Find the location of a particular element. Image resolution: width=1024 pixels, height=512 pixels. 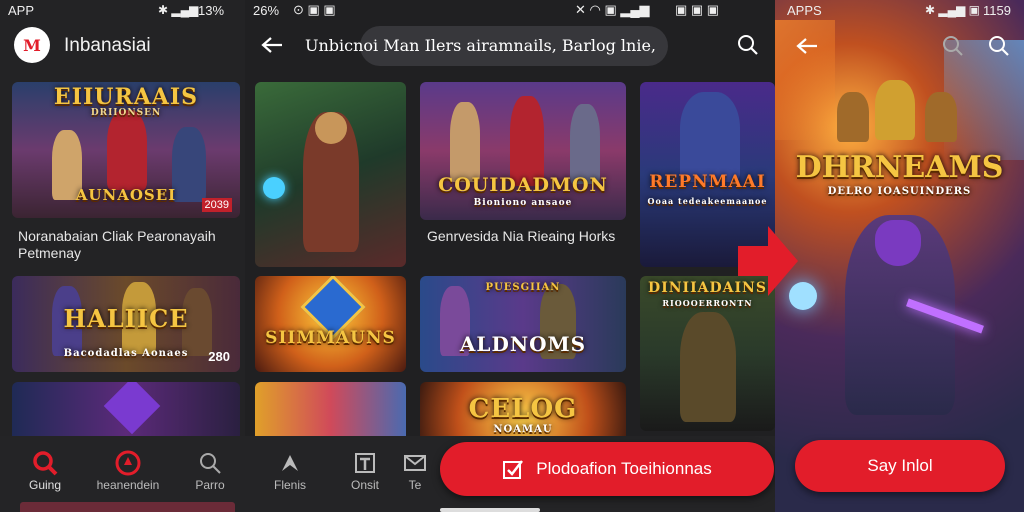

game-card: SIIMMAUNS is located at coordinates (330, 324).